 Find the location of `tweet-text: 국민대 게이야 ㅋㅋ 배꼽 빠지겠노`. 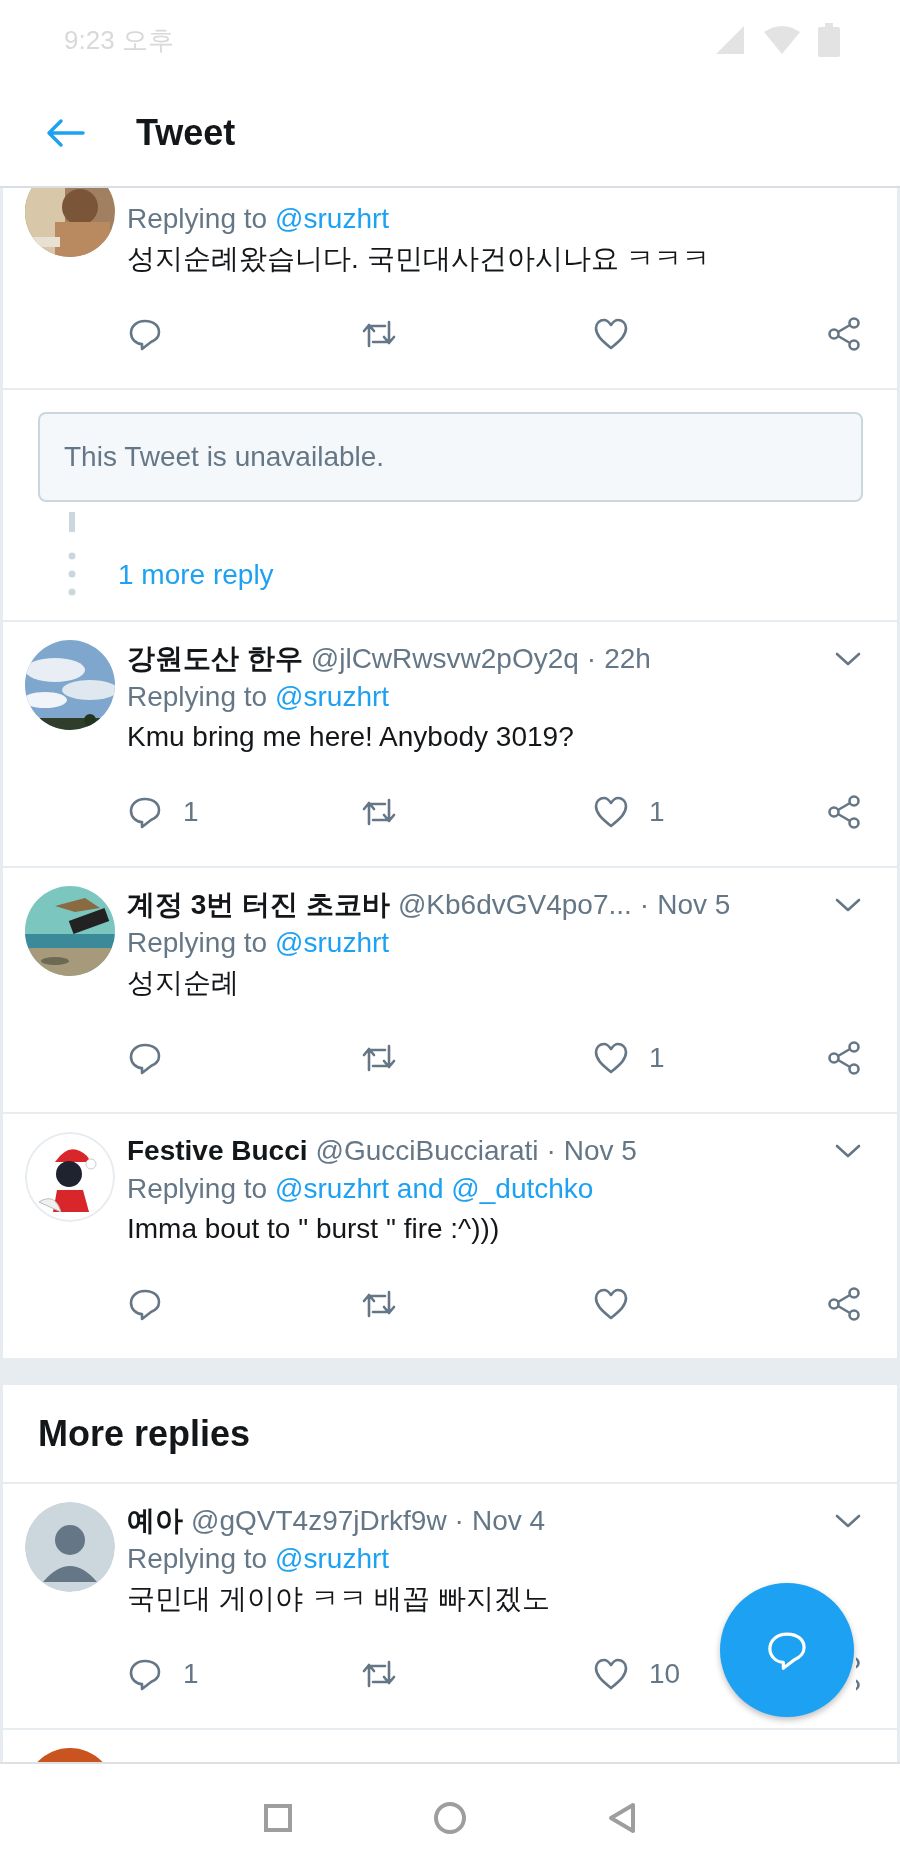

tweet-text: 국민대 게이야 ㅋㅋ 배꼽 빠지겠노 is located at coordinates (339, 1599).